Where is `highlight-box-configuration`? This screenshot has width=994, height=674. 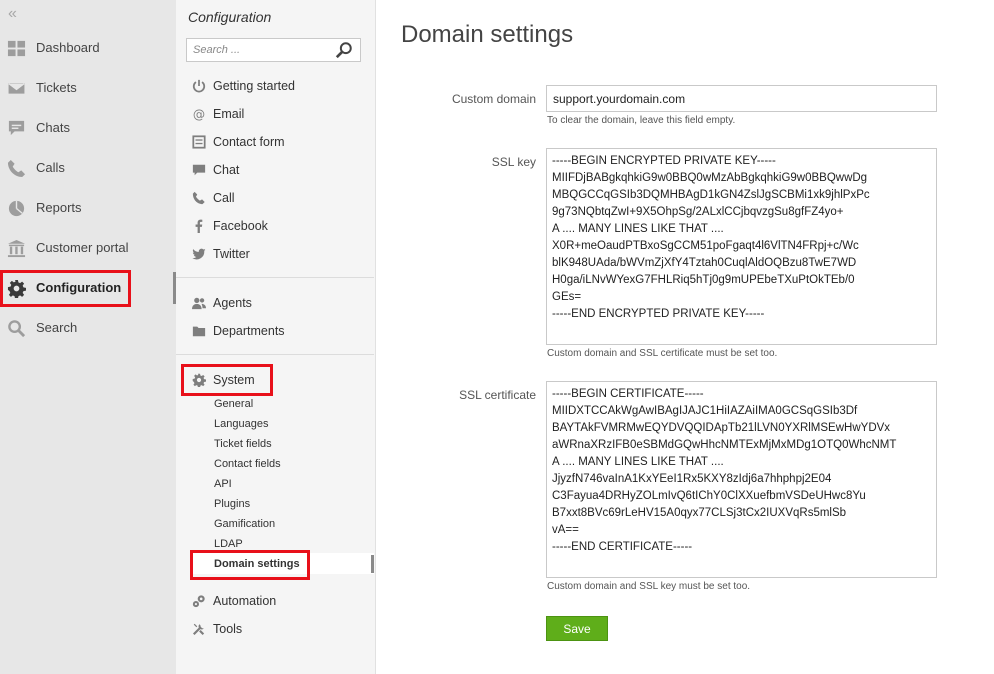 highlight-box-configuration is located at coordinates (65, 288).